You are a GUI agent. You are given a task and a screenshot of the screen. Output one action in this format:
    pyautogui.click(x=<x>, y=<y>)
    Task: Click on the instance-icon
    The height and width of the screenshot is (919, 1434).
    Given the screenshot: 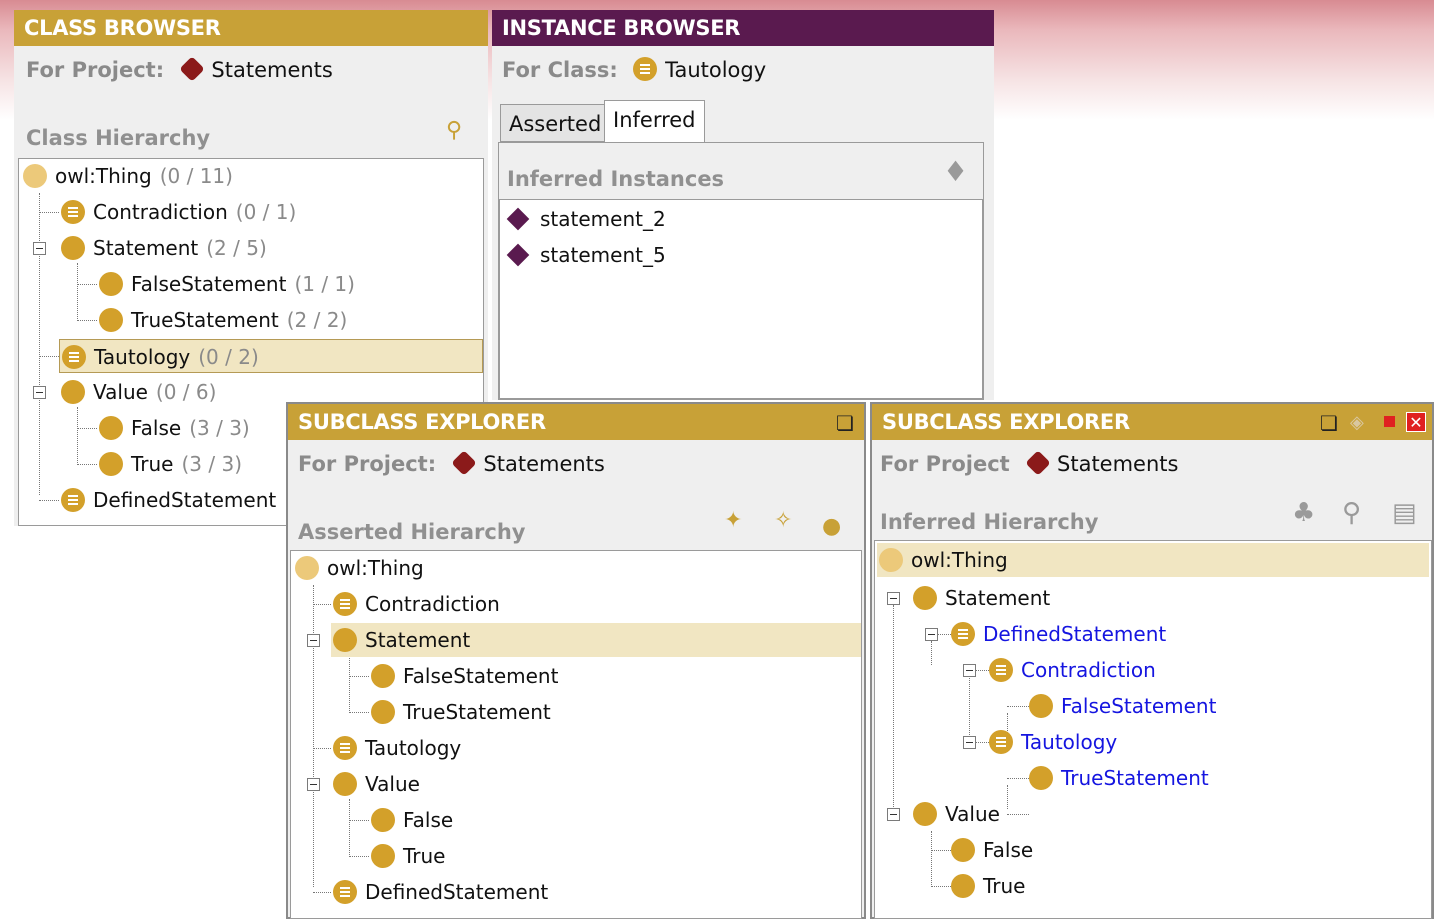 What is the action you would take?
    pyautogui.click(x=518, y=218)
    